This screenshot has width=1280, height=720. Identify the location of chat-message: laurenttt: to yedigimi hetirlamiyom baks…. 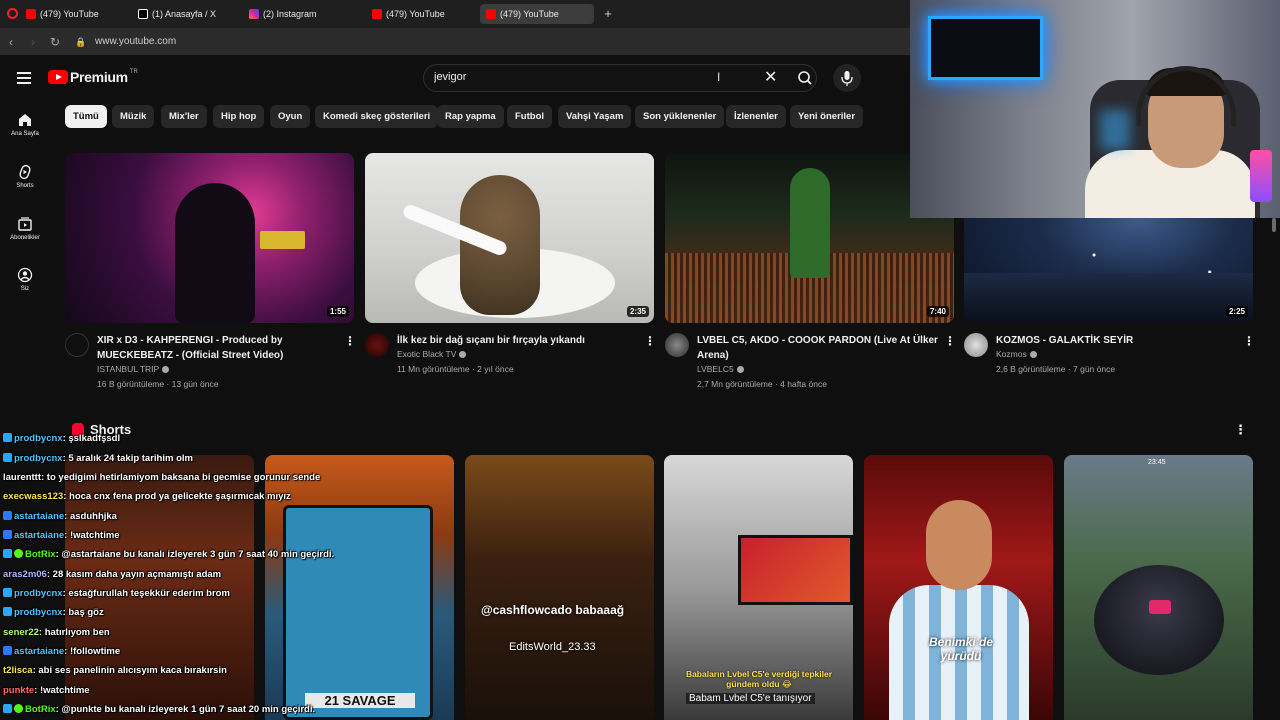
(162, 477).